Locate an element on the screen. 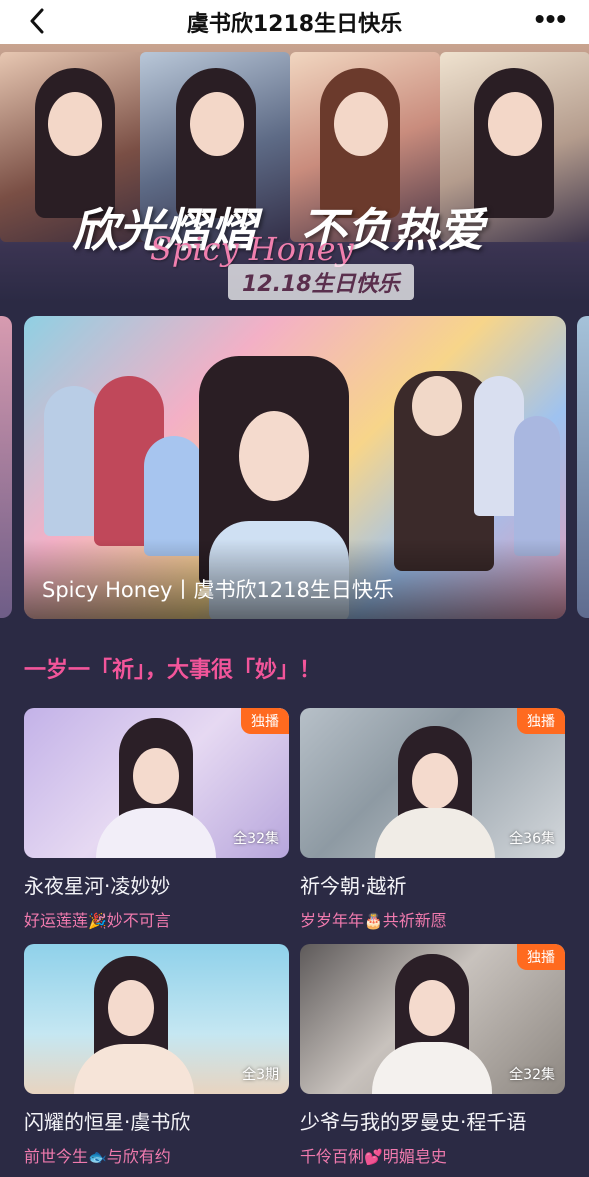  back-button is located at coordinates (37, 21).